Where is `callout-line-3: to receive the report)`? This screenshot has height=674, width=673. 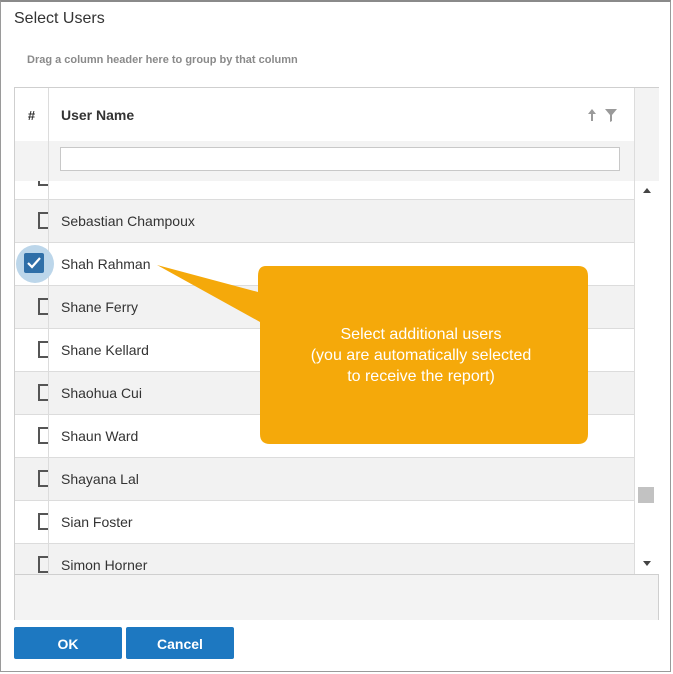
callout-line-3: to receive the report) is located at coordinates (421, 376).